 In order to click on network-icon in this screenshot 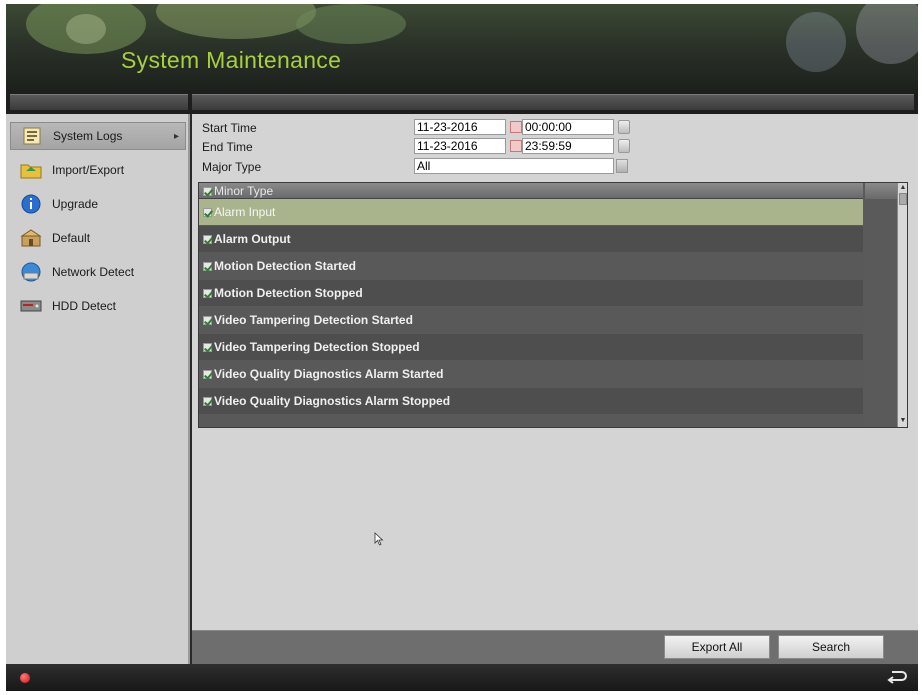, I will do `click(31, 272)`.